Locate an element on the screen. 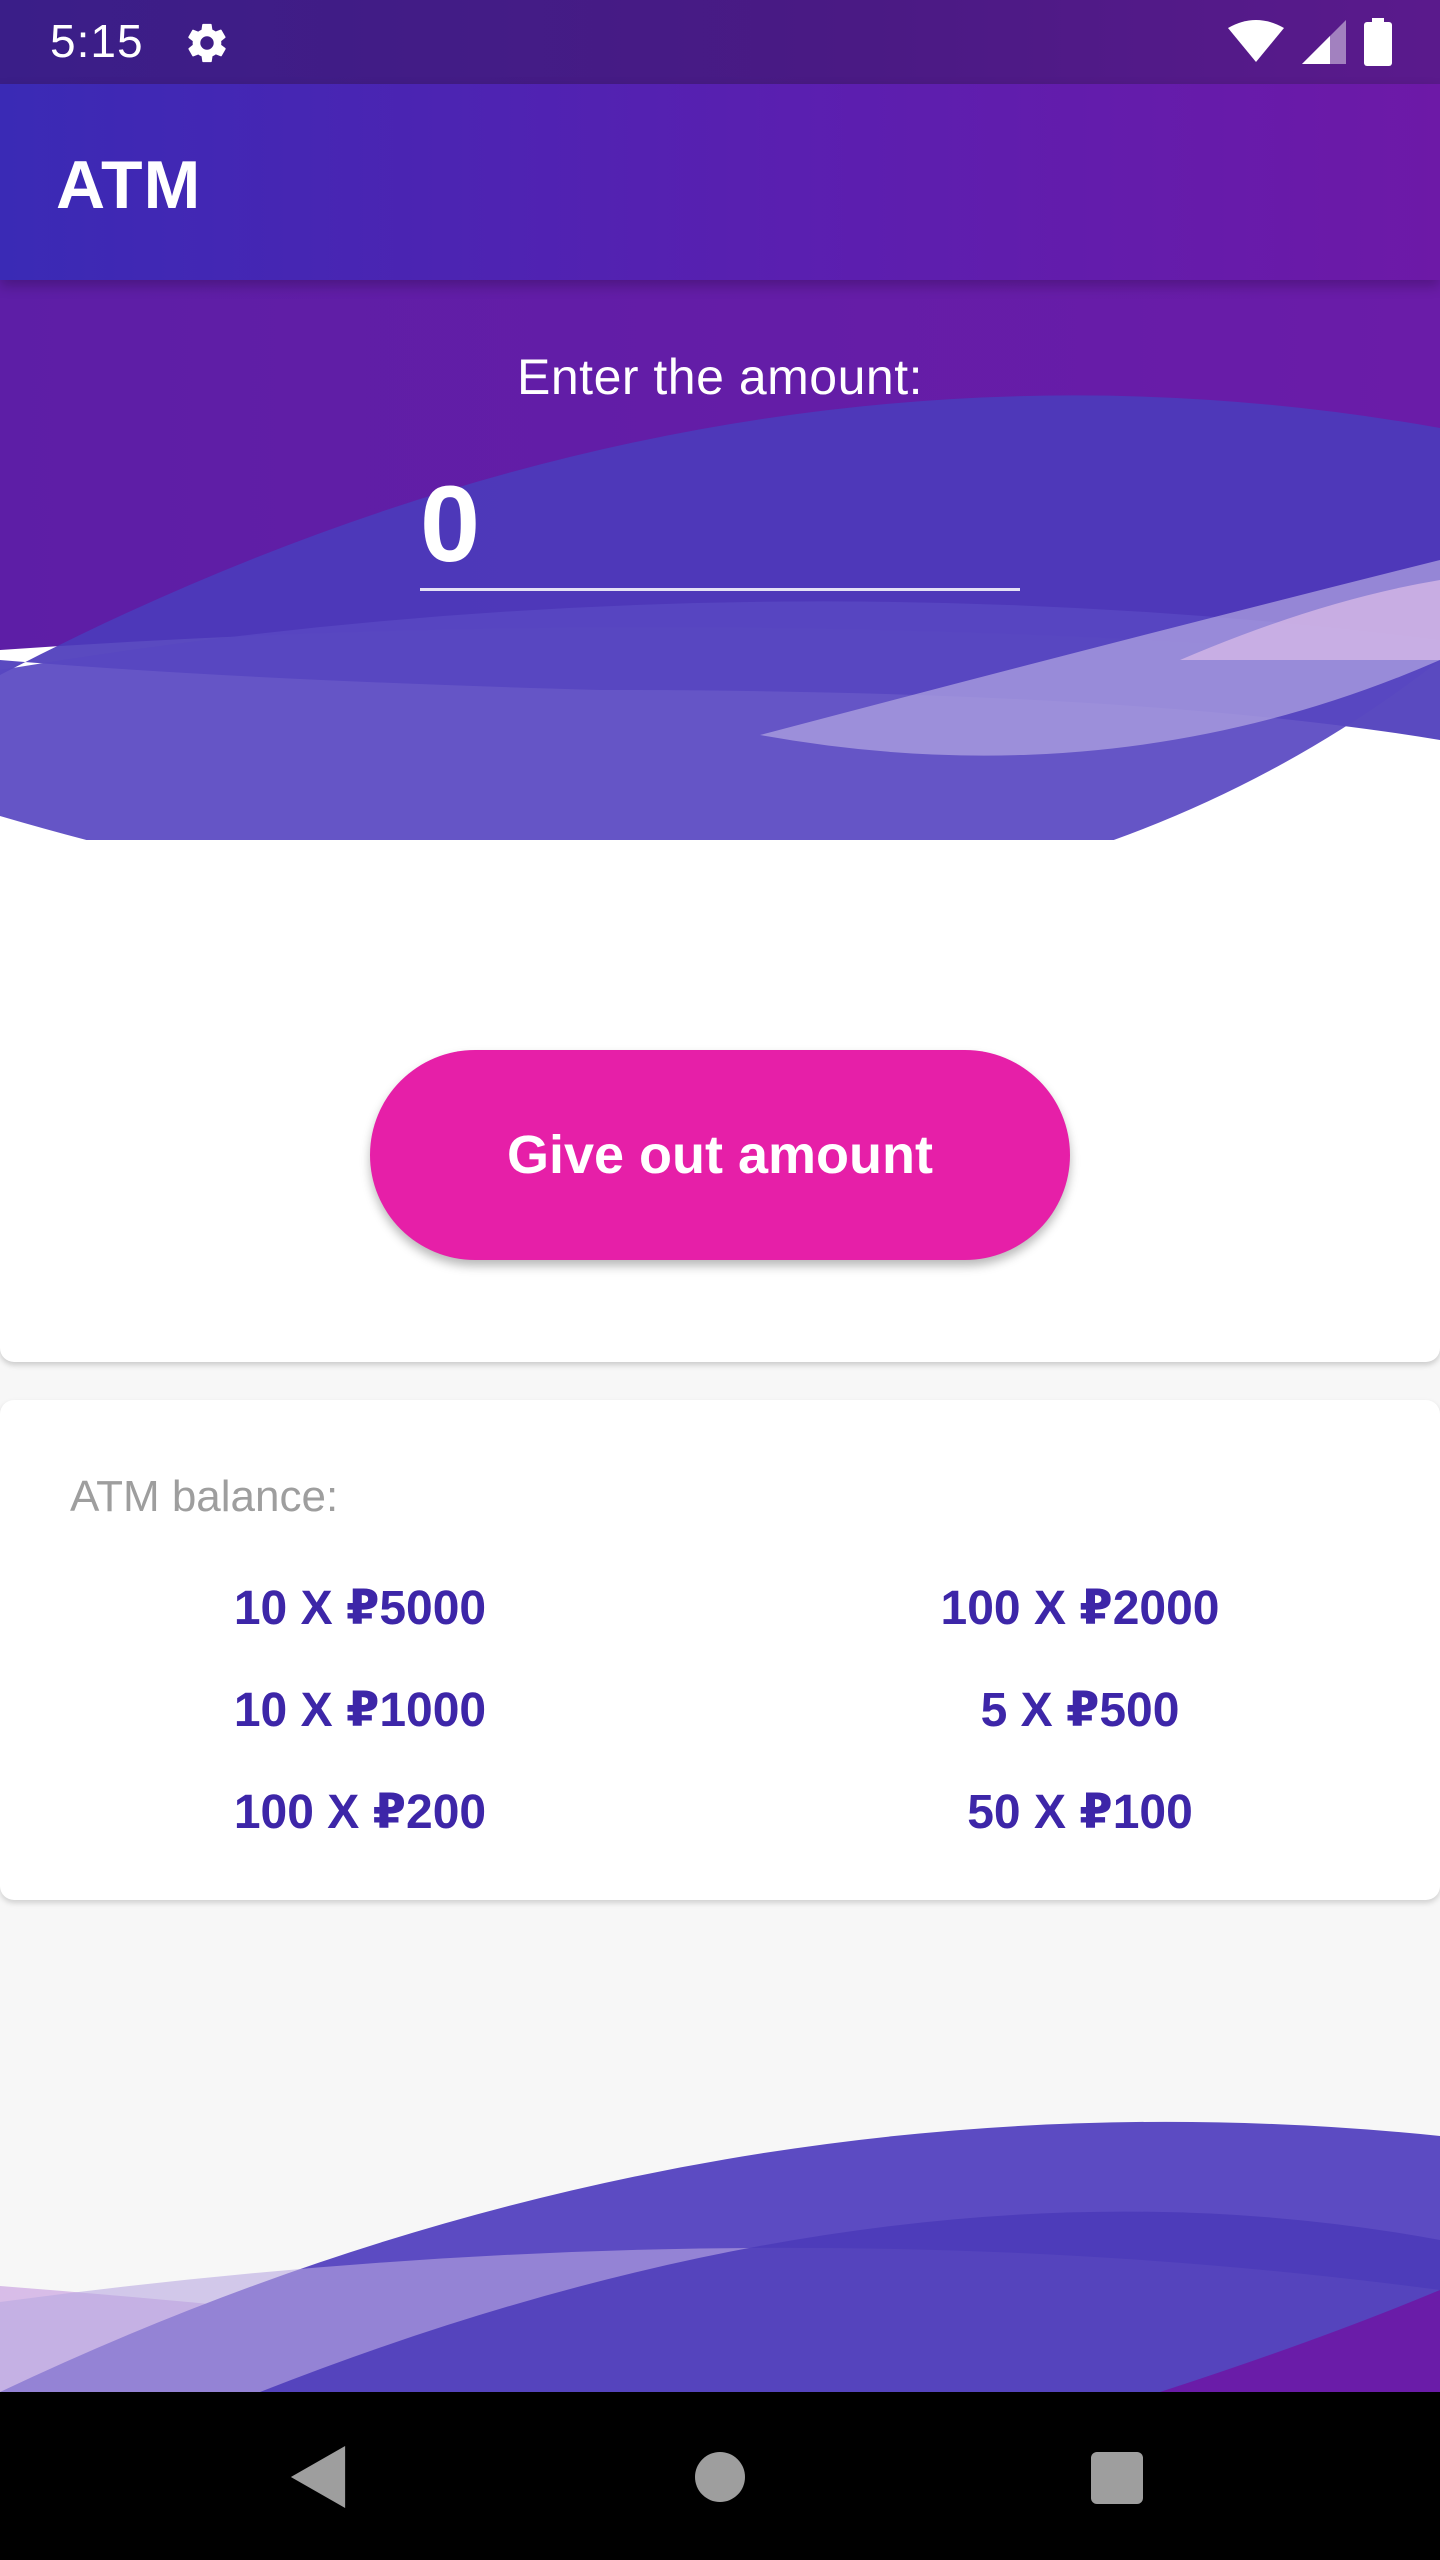  navigation-bar is located at coordinates (720, 2476).